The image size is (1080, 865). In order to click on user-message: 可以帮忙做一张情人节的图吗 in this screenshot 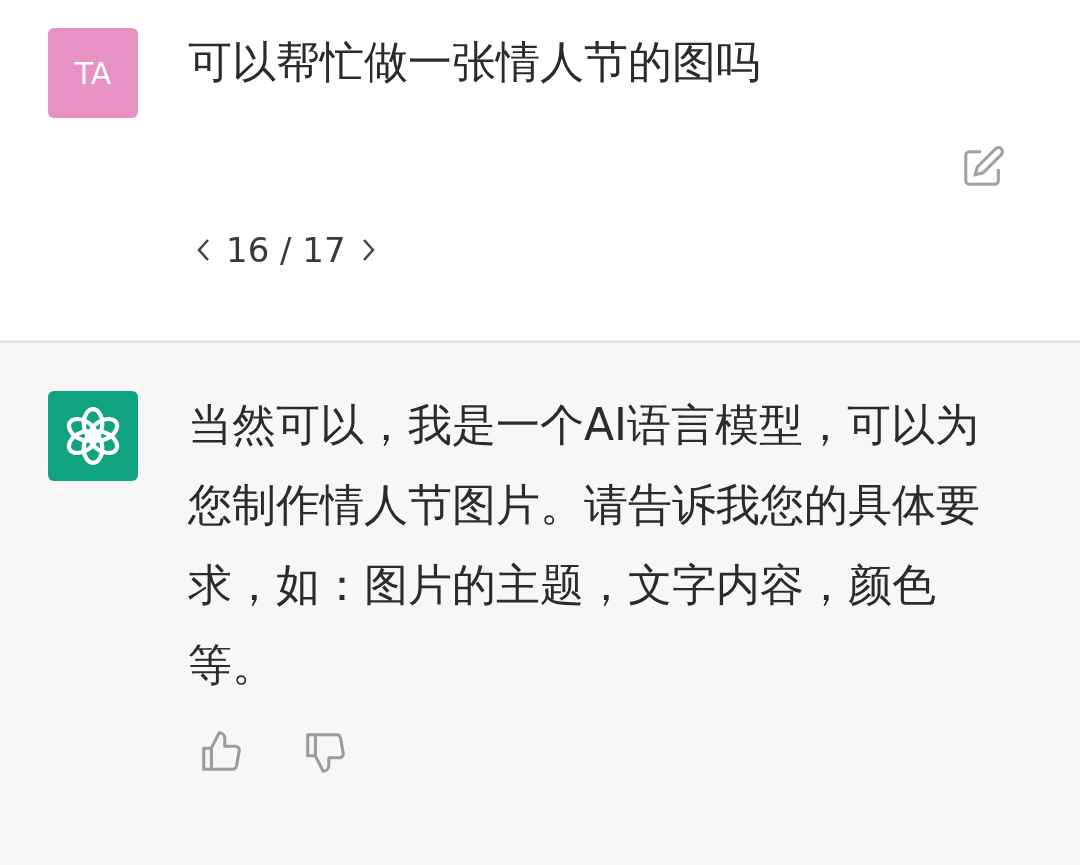, I will do `click(474, 62)`.